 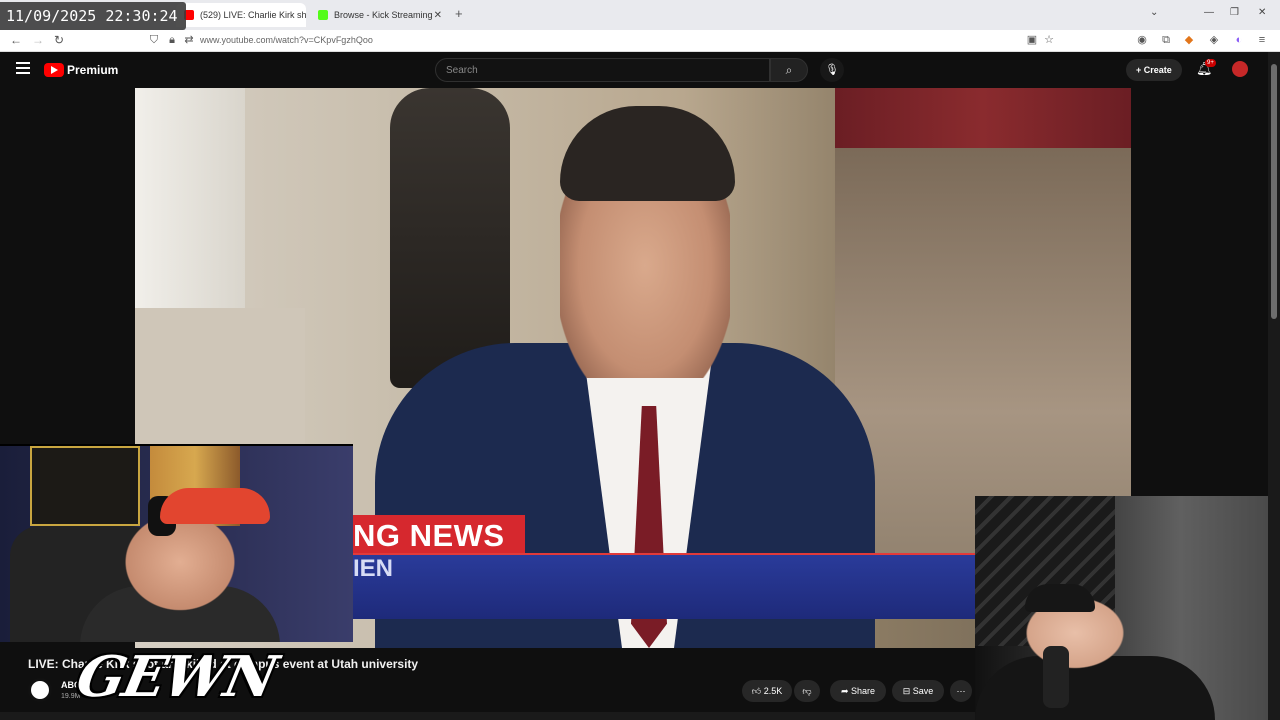 What do you see at coordinates (286, 40) in the screenshot?
I see `url-field: www.youtube.com/watch?v=CKpvFgzhQoo` at bounding box center [286, 40].